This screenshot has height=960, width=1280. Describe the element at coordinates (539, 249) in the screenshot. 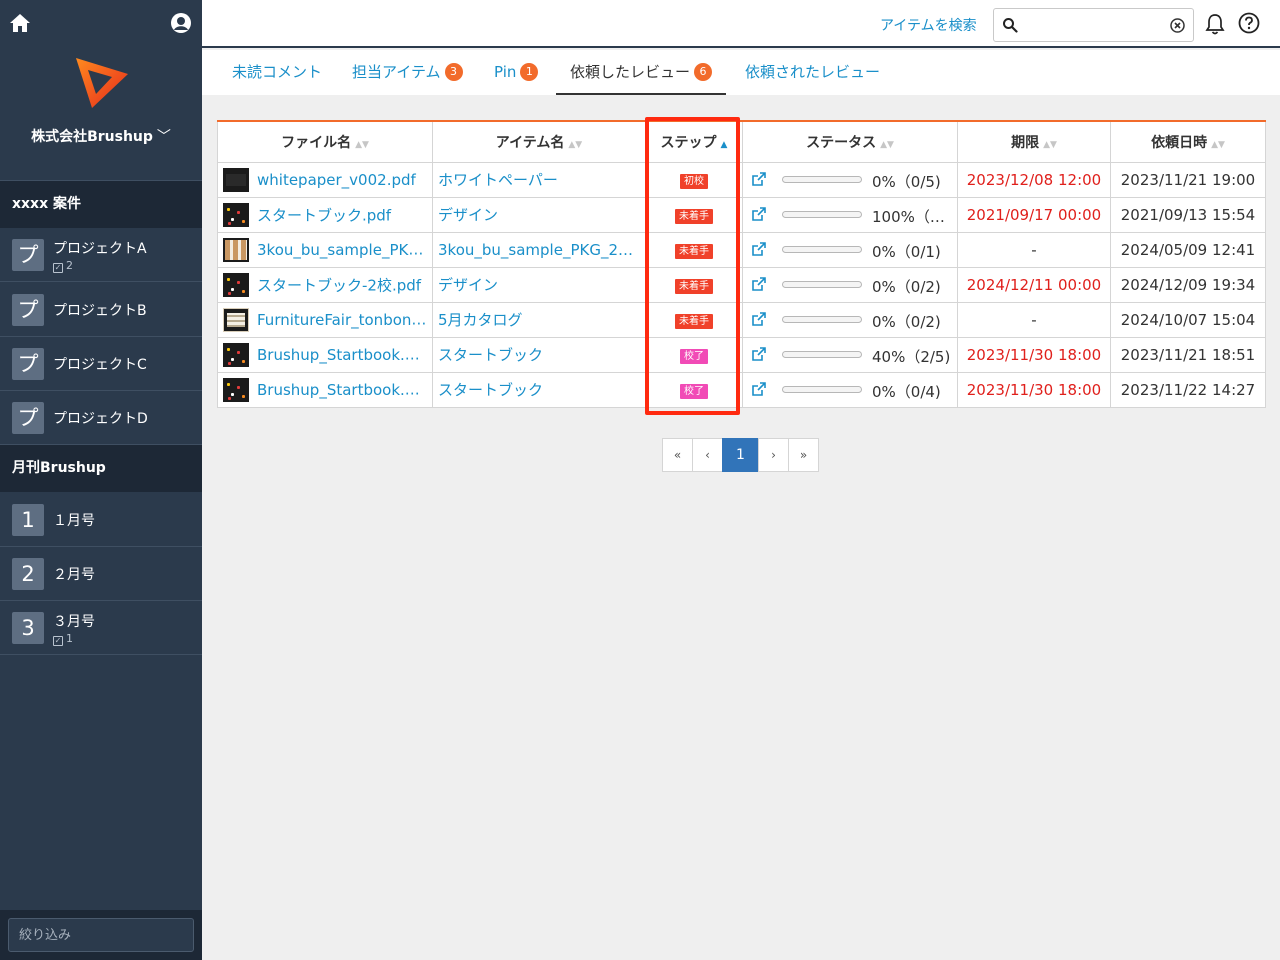

I see `item-cell: 3kou_bu_sample_PKG_2024` at that location.